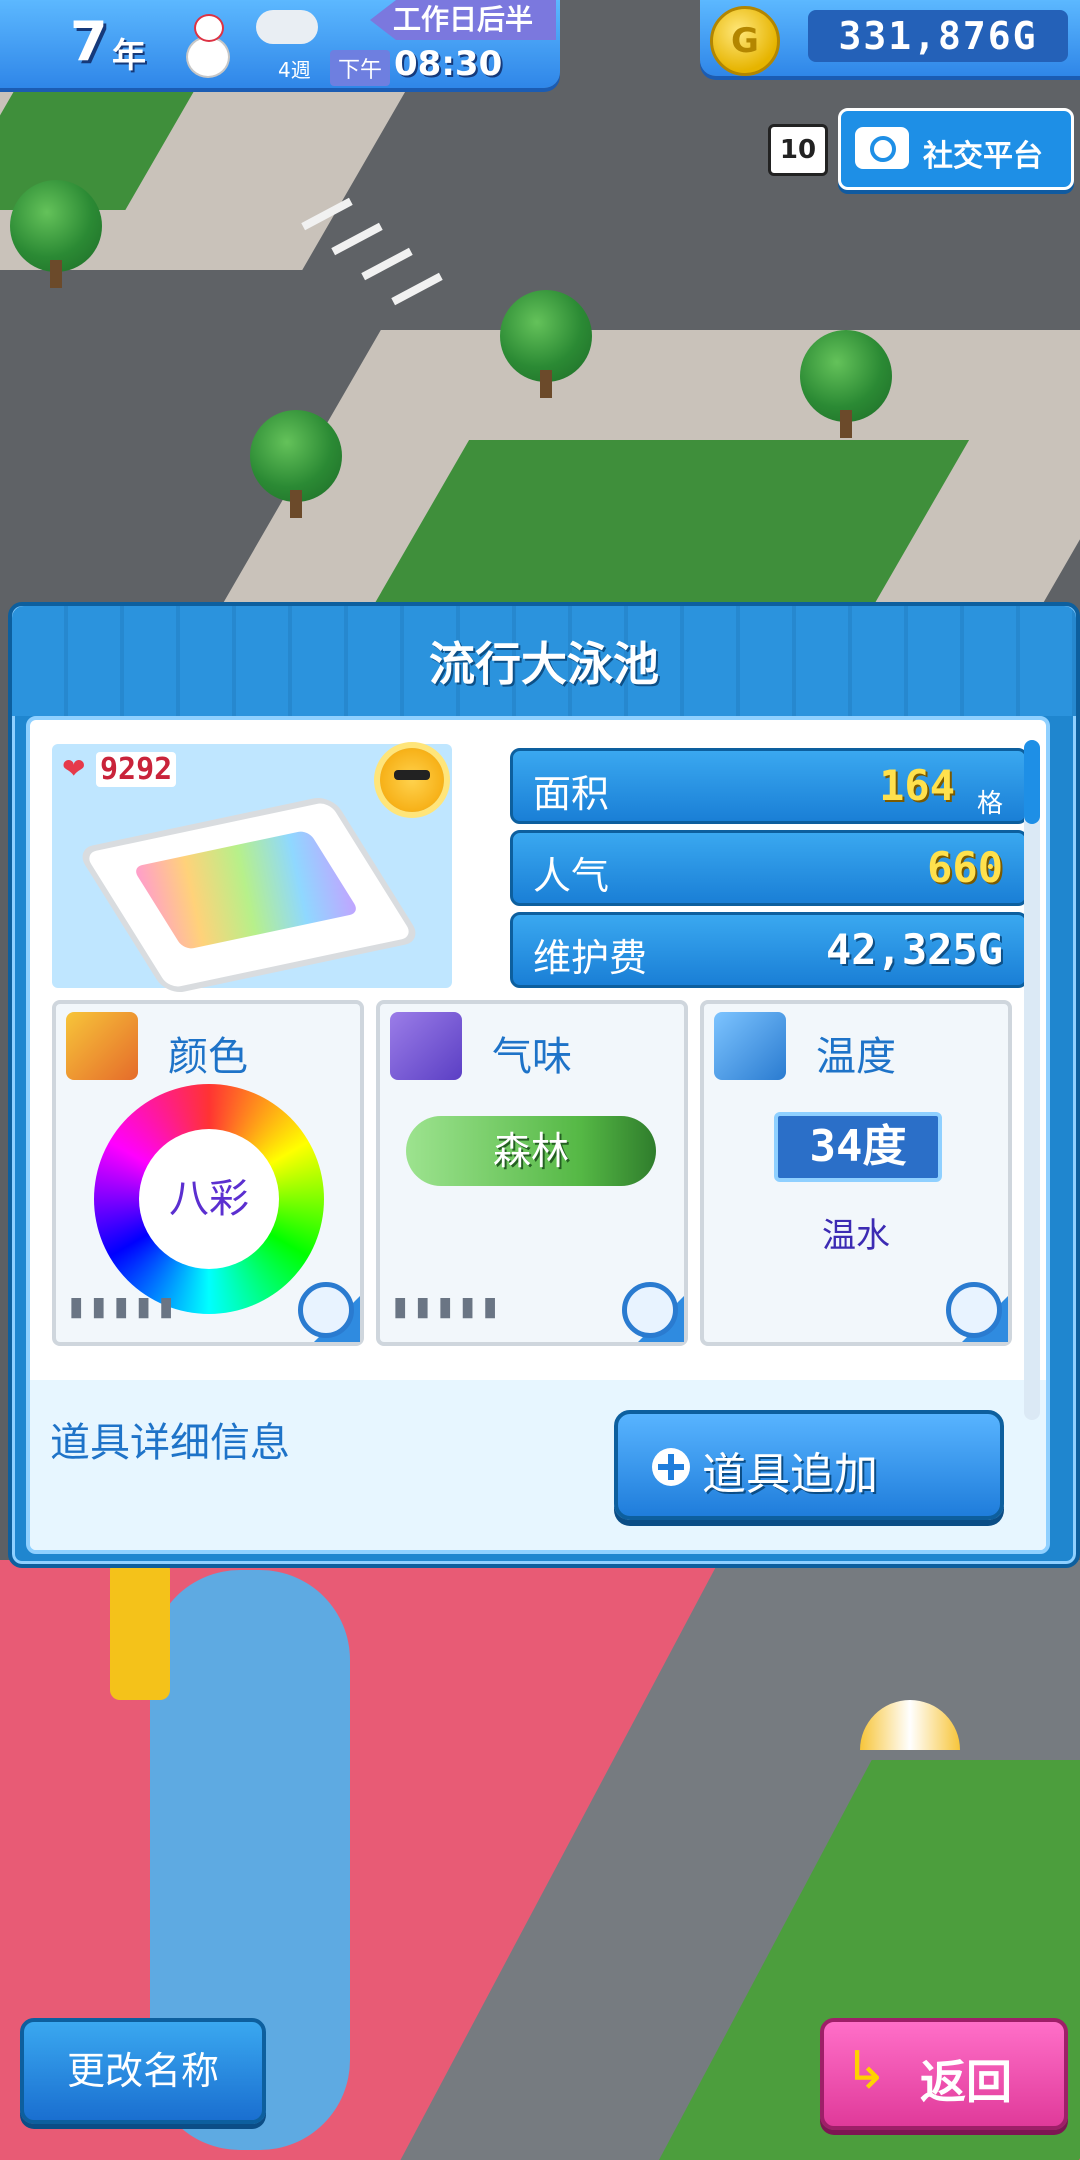  What do you see at coordinates (102, 1046) in the screenshot?
I see `palette-icon` at bounding box center [102, 1046].